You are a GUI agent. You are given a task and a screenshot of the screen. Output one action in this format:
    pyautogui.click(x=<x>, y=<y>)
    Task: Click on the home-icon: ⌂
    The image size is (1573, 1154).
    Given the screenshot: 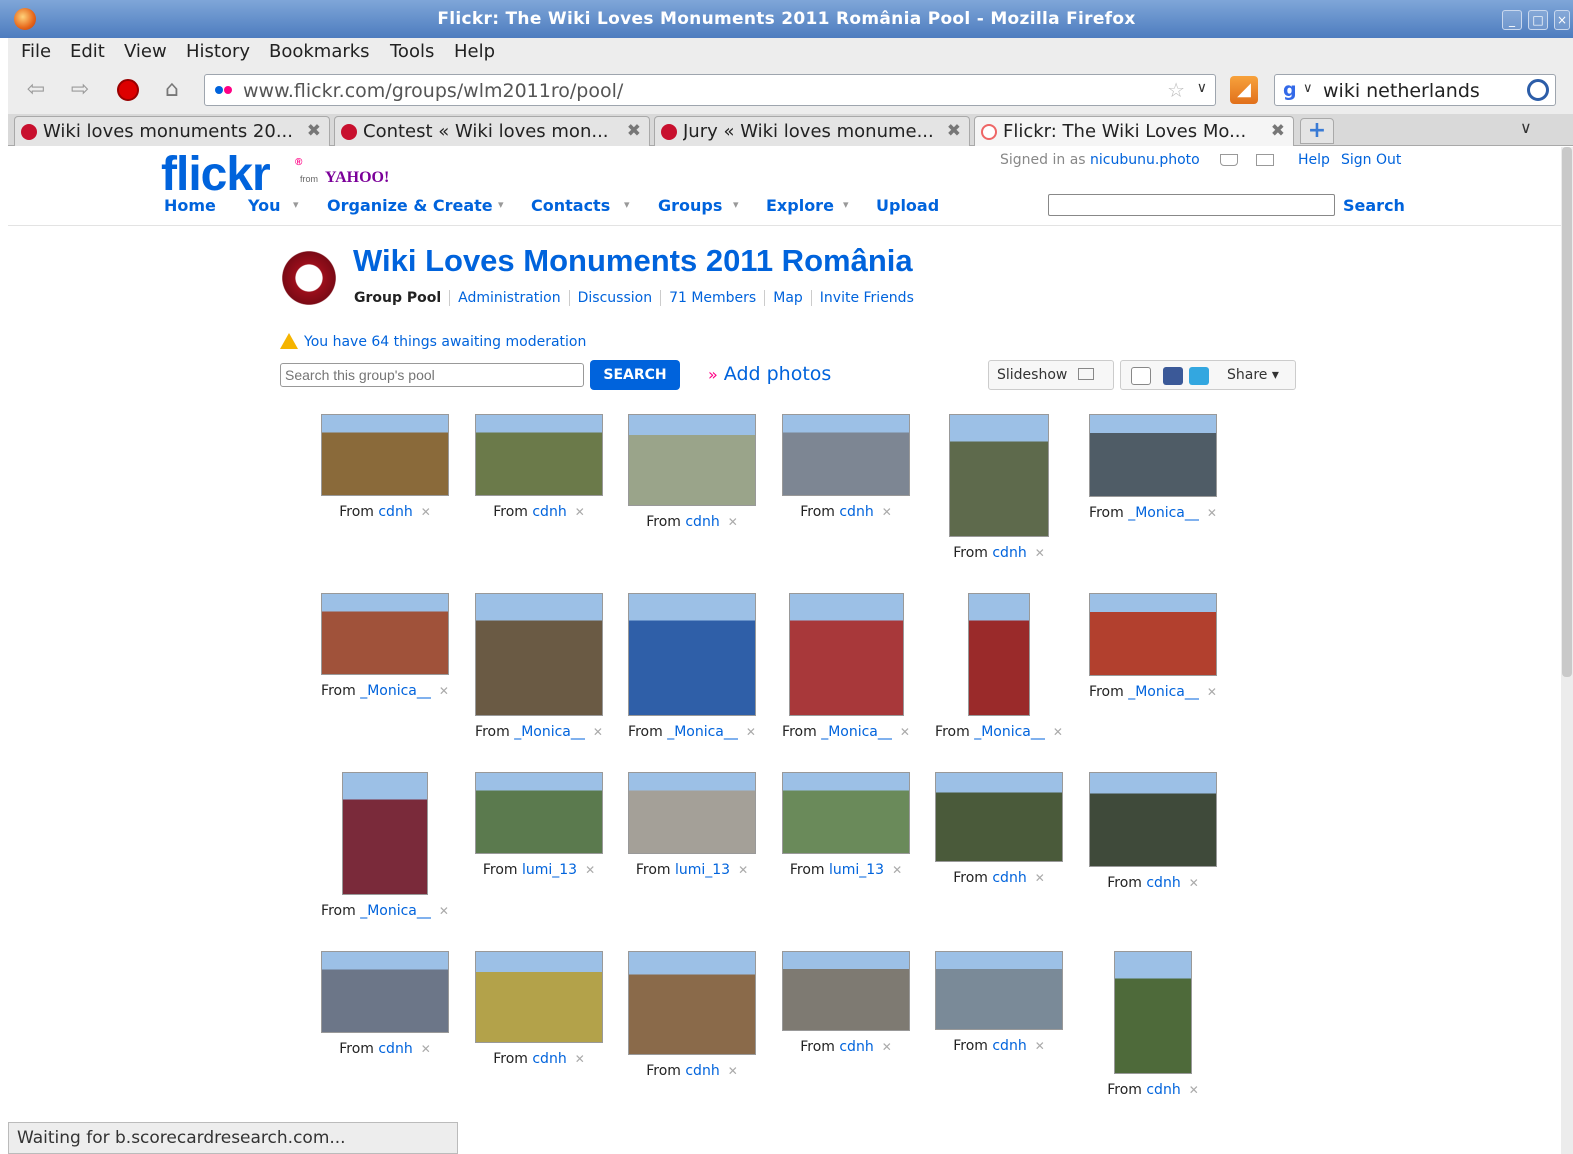 What is the action you would take?
    pyautogui.click(x=172, y=90)
    